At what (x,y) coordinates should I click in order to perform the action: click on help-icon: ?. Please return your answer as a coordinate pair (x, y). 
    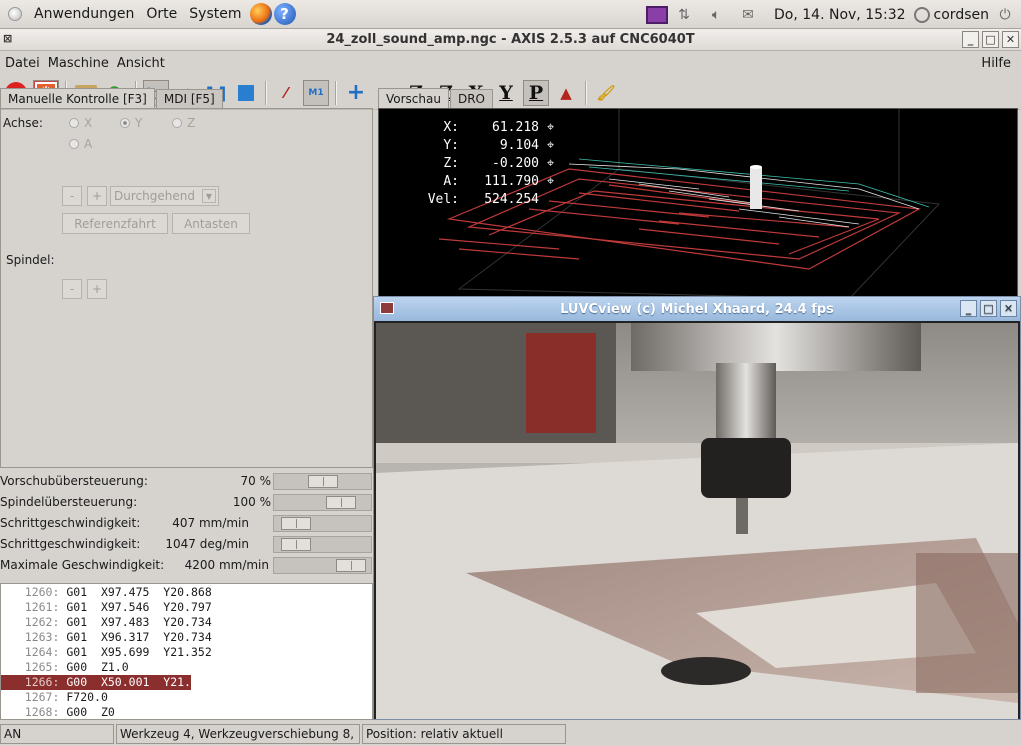
    Looking at the image, I should click on (284, 14).